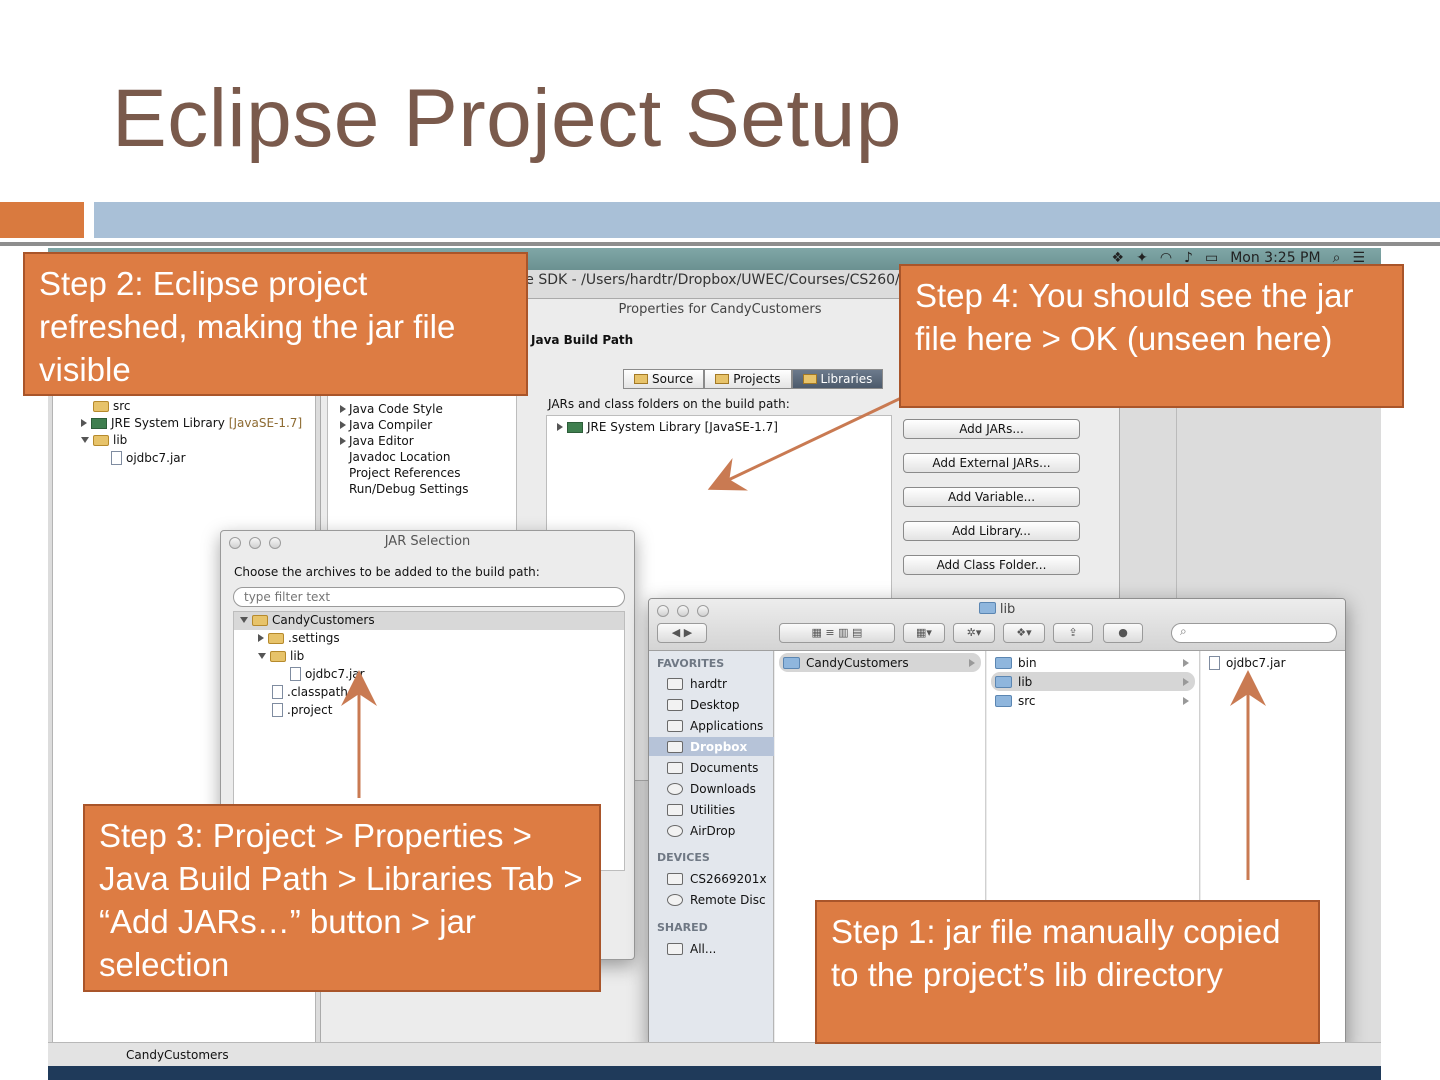  Describe the element at coordinates (307, 620) in the screenshot. I see `tree-item-candycustomers: CandyCustomers` at that location.